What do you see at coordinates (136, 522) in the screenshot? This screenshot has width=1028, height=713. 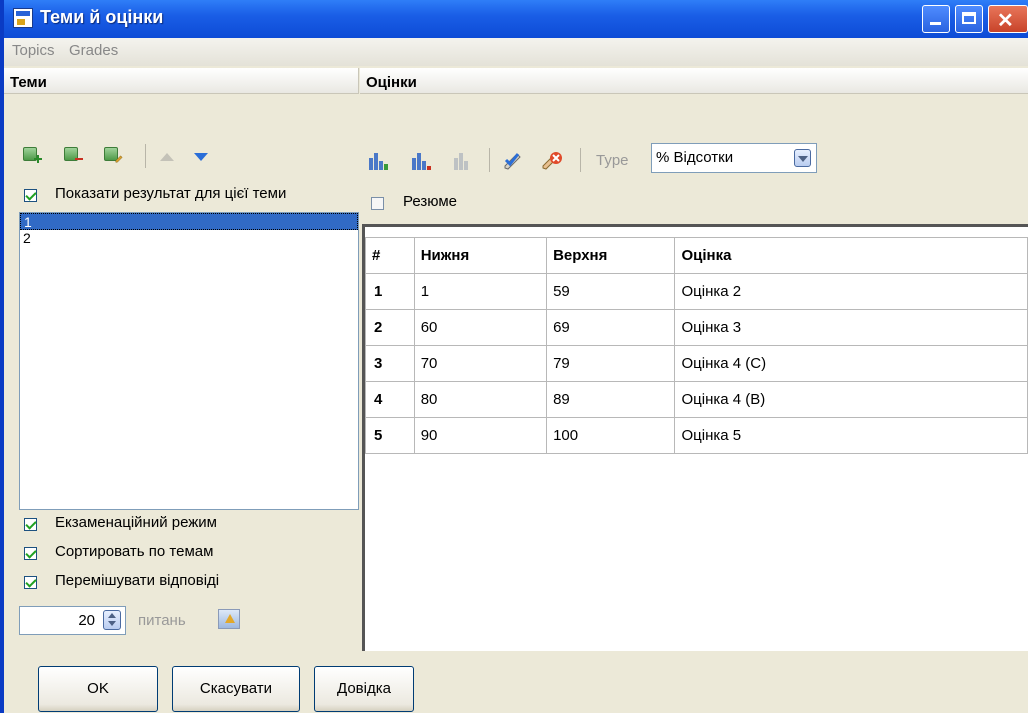 I see `exam-mode-label: Екзаменаційний режим` at bounding box center [136, 522].